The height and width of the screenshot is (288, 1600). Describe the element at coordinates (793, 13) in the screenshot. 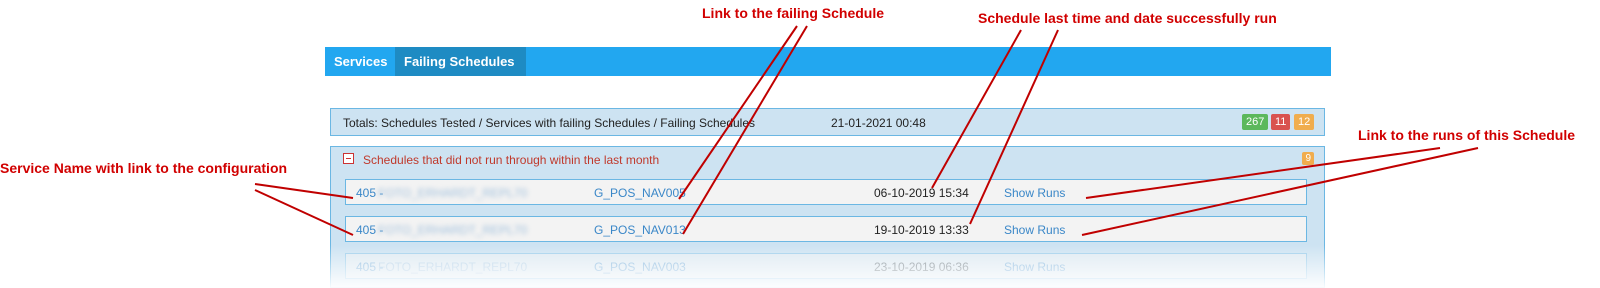

I see `annotation-link-failing-schedule: Link to the failing Schedule` at that location.